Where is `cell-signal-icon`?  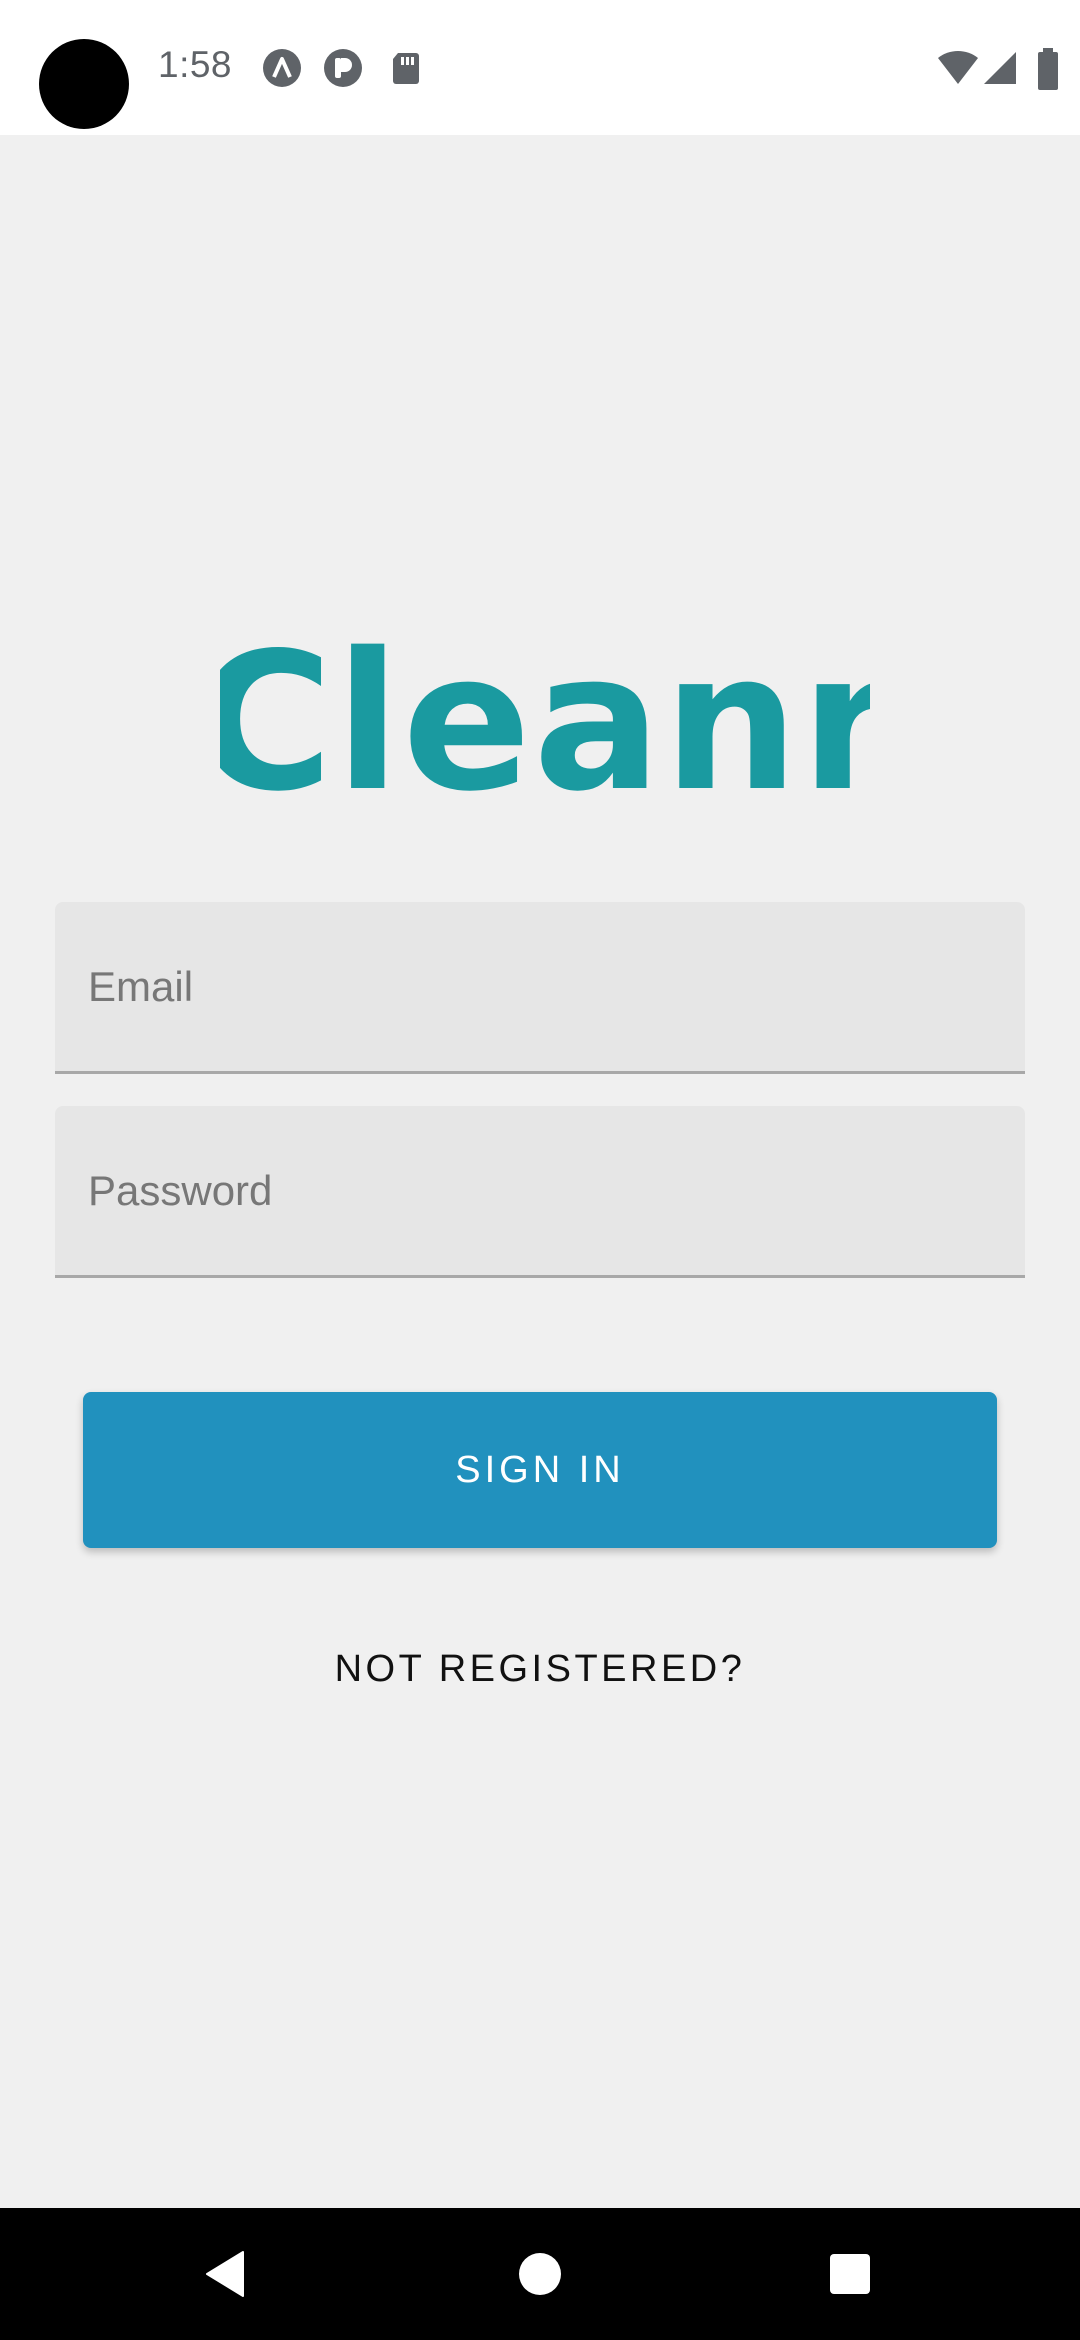 cell-signal-icon is located at coordinates (1000, 68).